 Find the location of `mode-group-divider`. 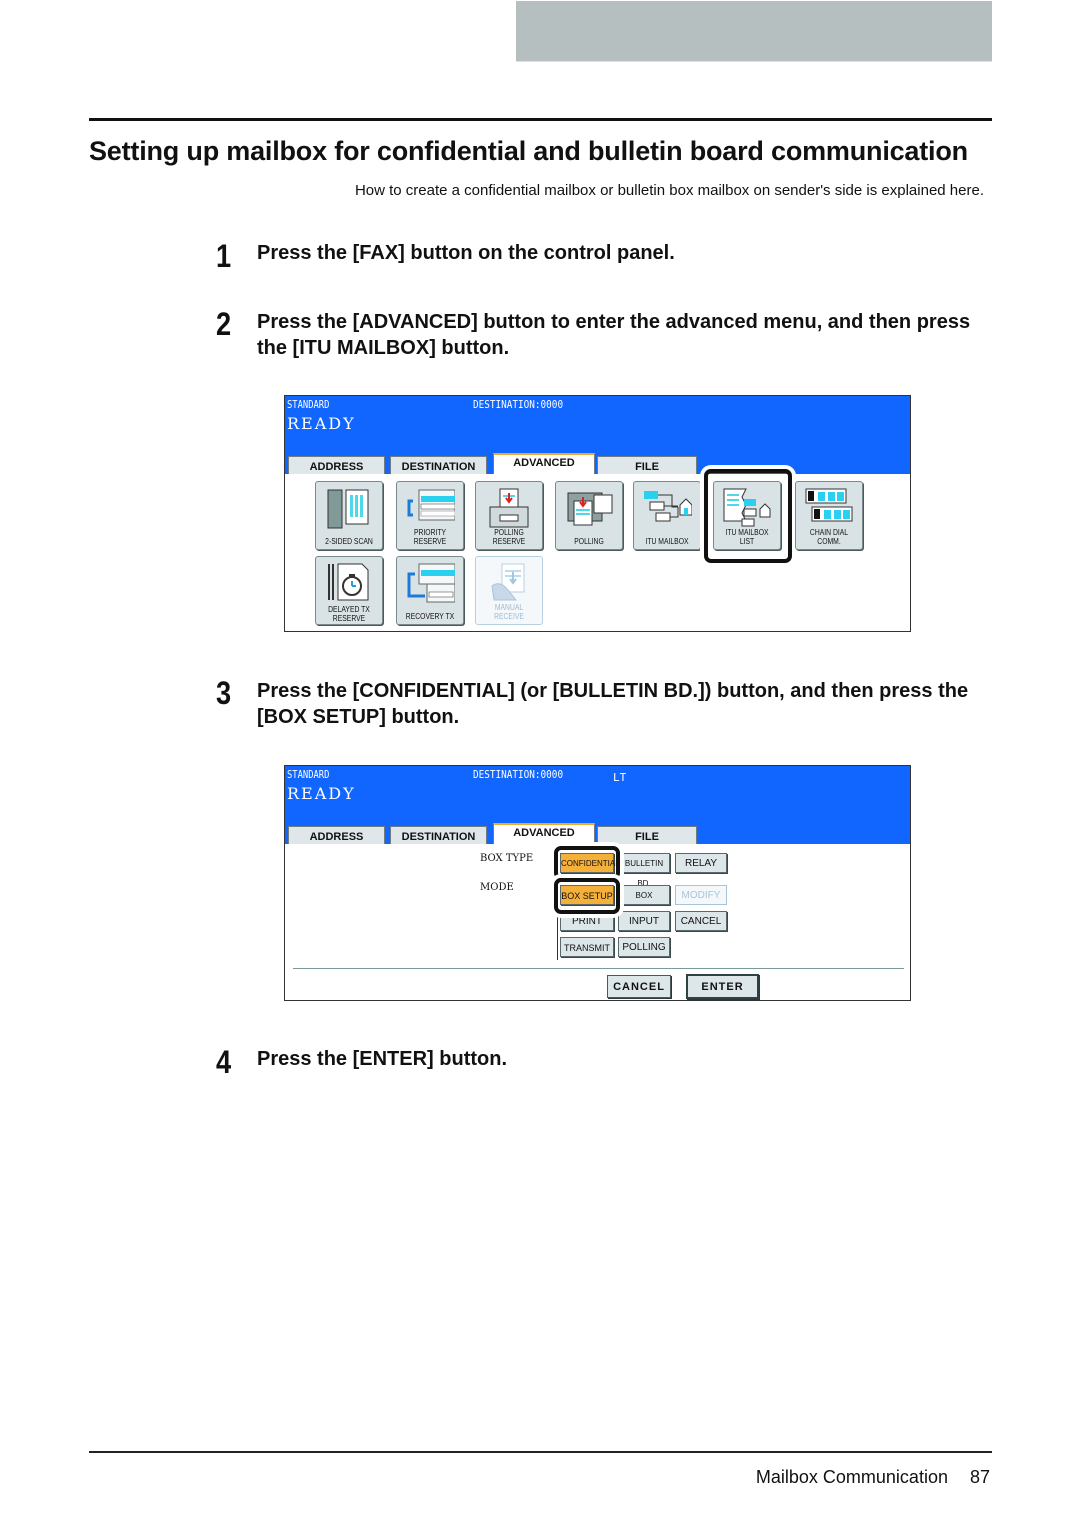

mode-group-divider is located at coordinates (557, 934).